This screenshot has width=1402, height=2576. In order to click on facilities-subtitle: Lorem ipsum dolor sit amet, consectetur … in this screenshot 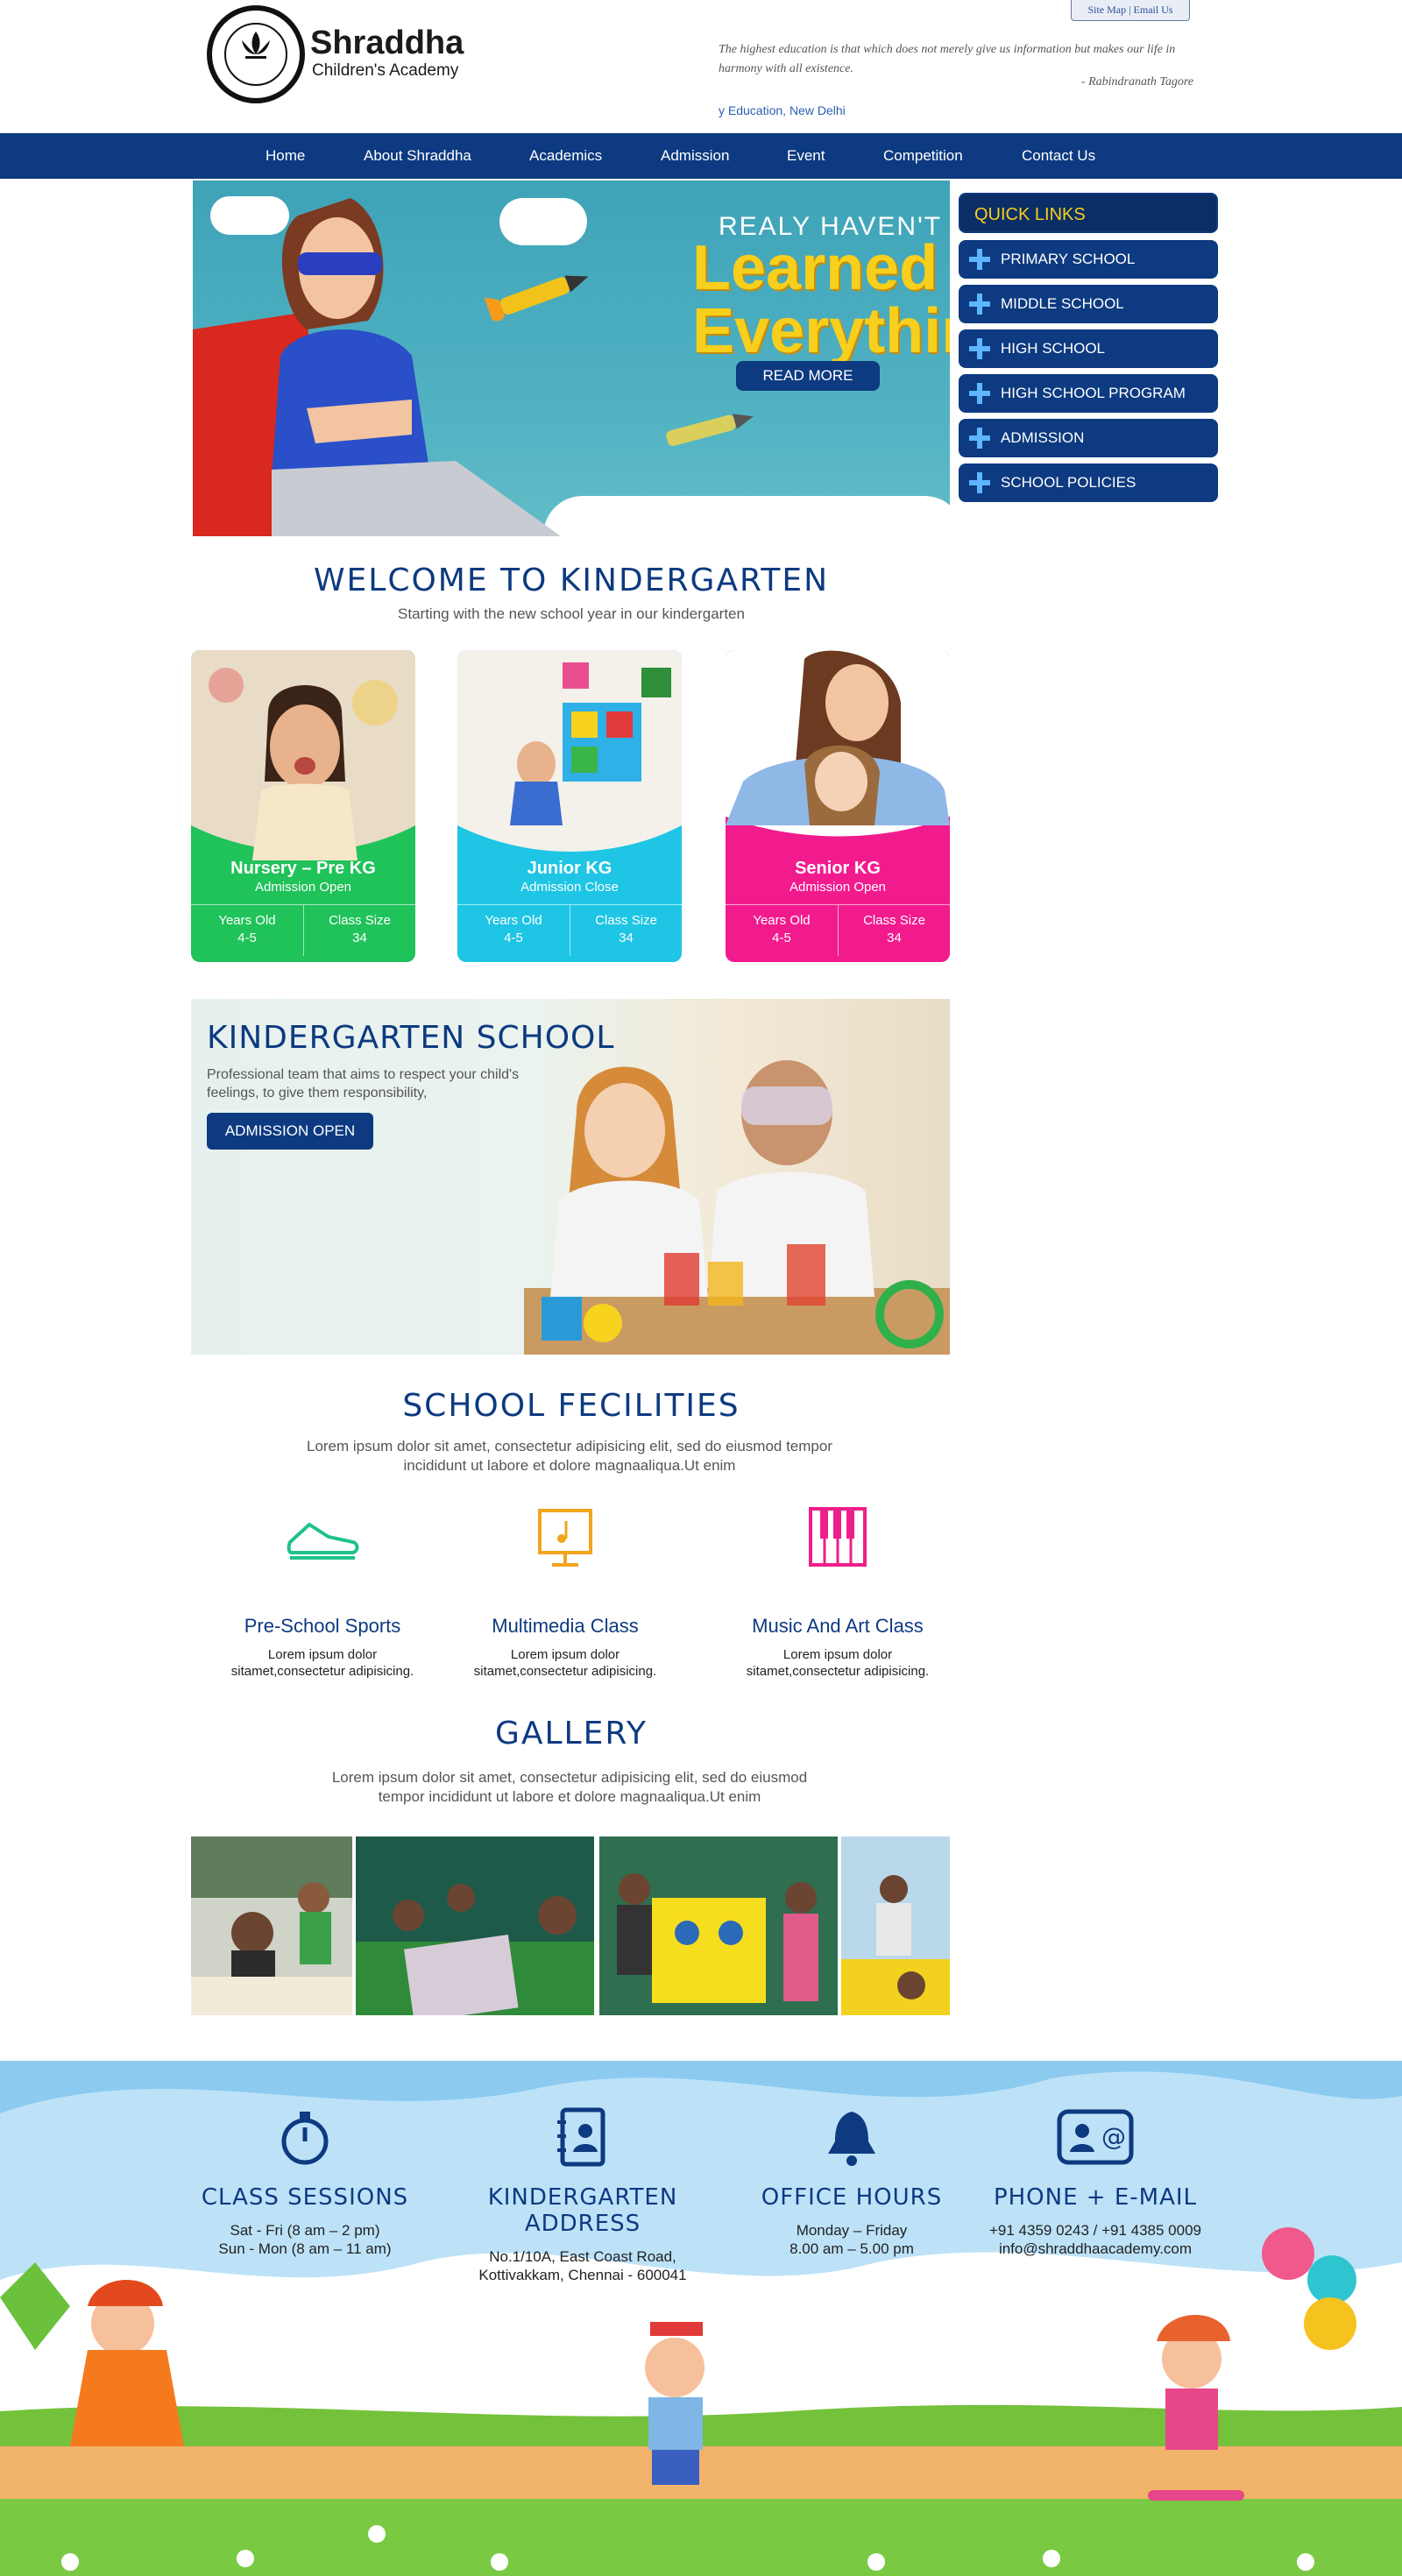, I will do `click(569, 1456)`.